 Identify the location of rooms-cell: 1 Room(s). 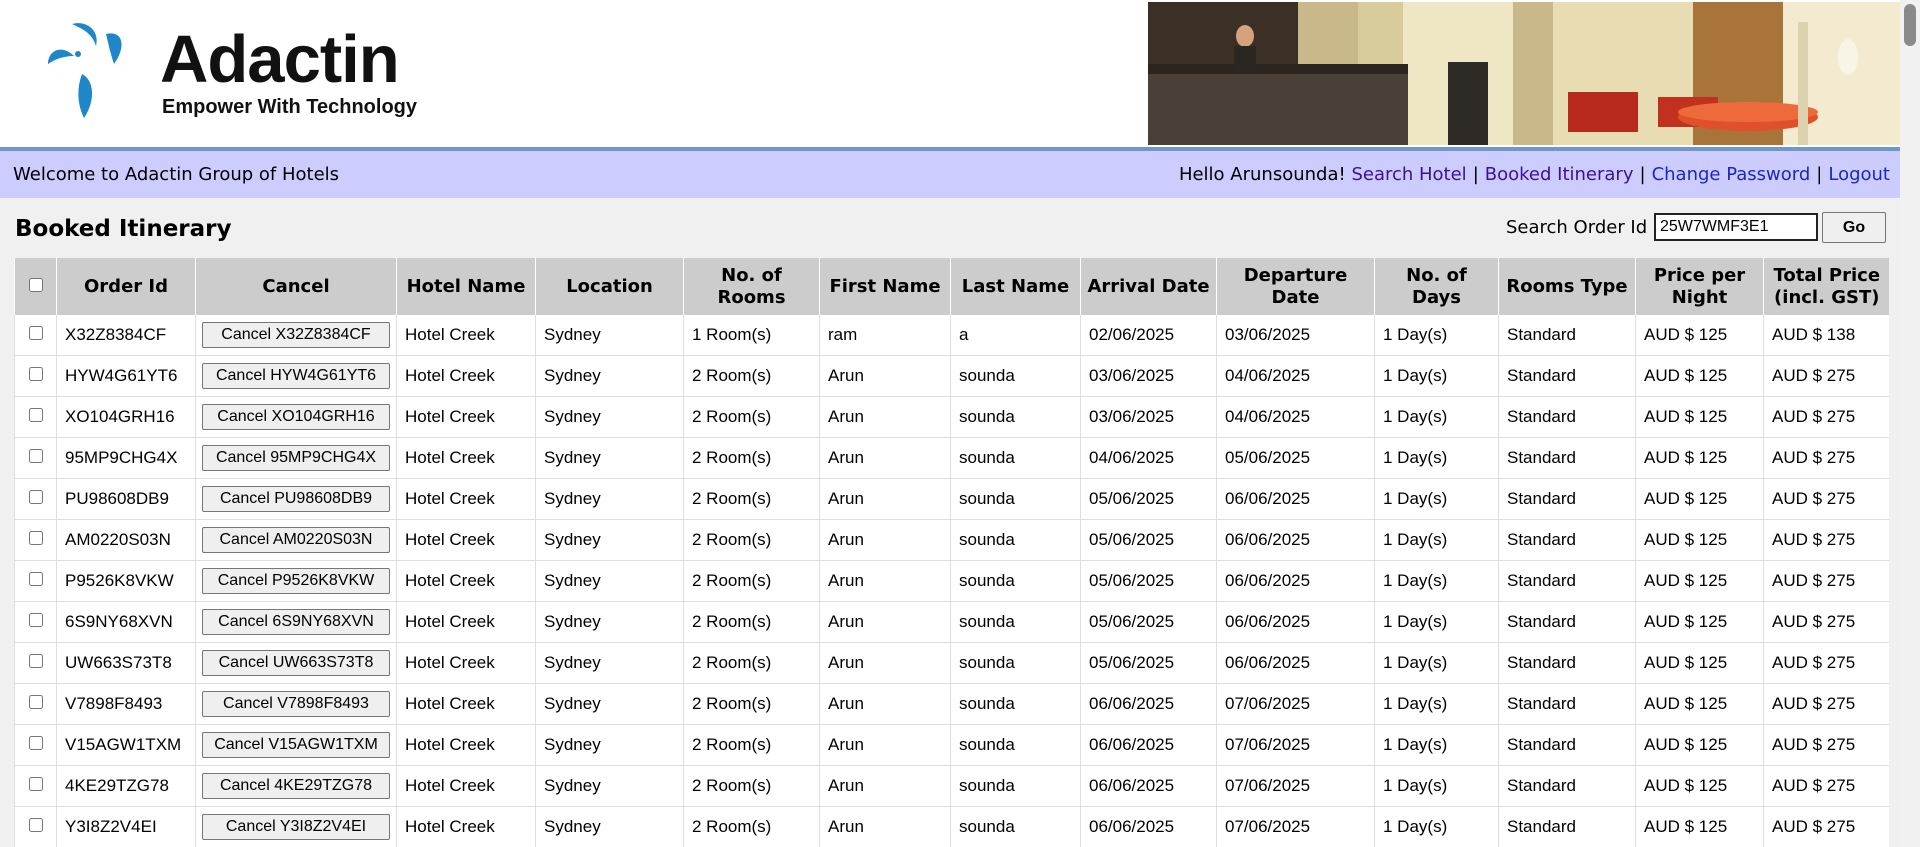
(751, 335).